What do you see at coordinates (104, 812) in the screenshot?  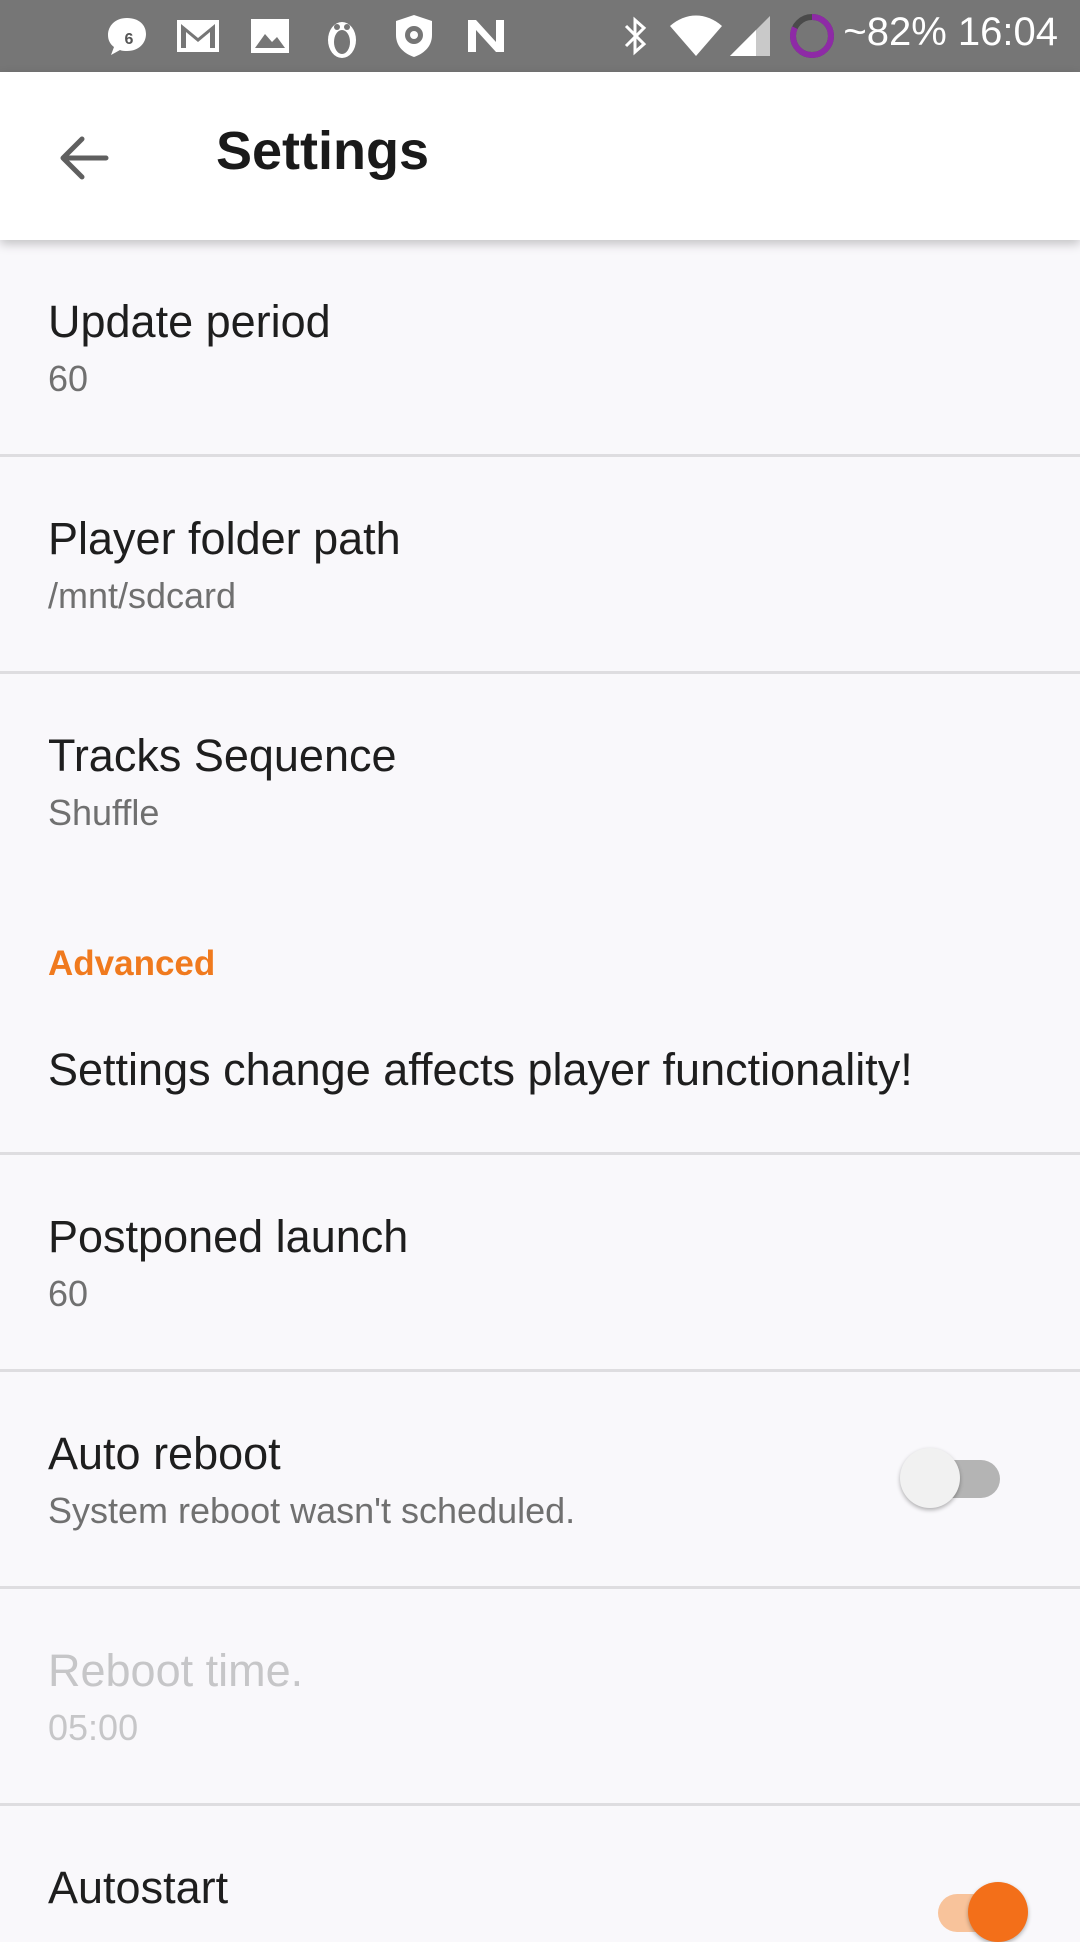 I see `pref-summary: Shuffle` at bounding box center [104, 812].